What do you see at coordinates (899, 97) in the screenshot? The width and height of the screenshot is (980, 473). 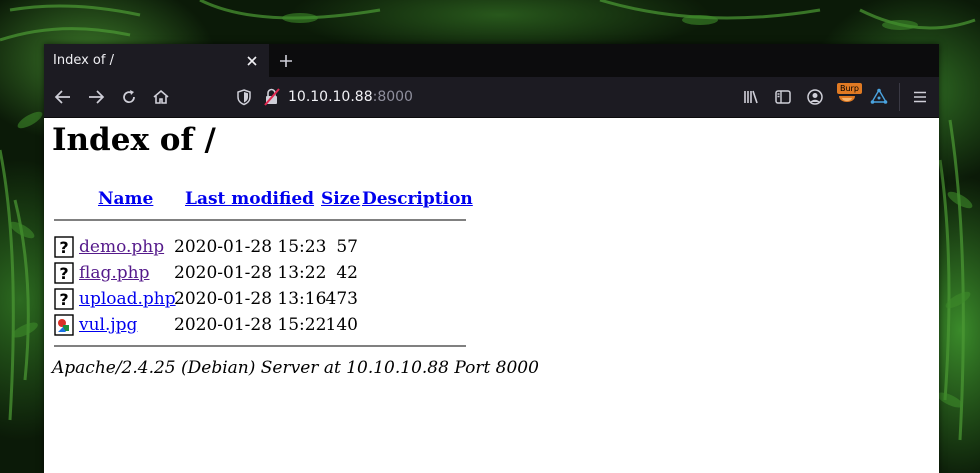 I see `toolbar-separator` at bounding box center [899, 97].